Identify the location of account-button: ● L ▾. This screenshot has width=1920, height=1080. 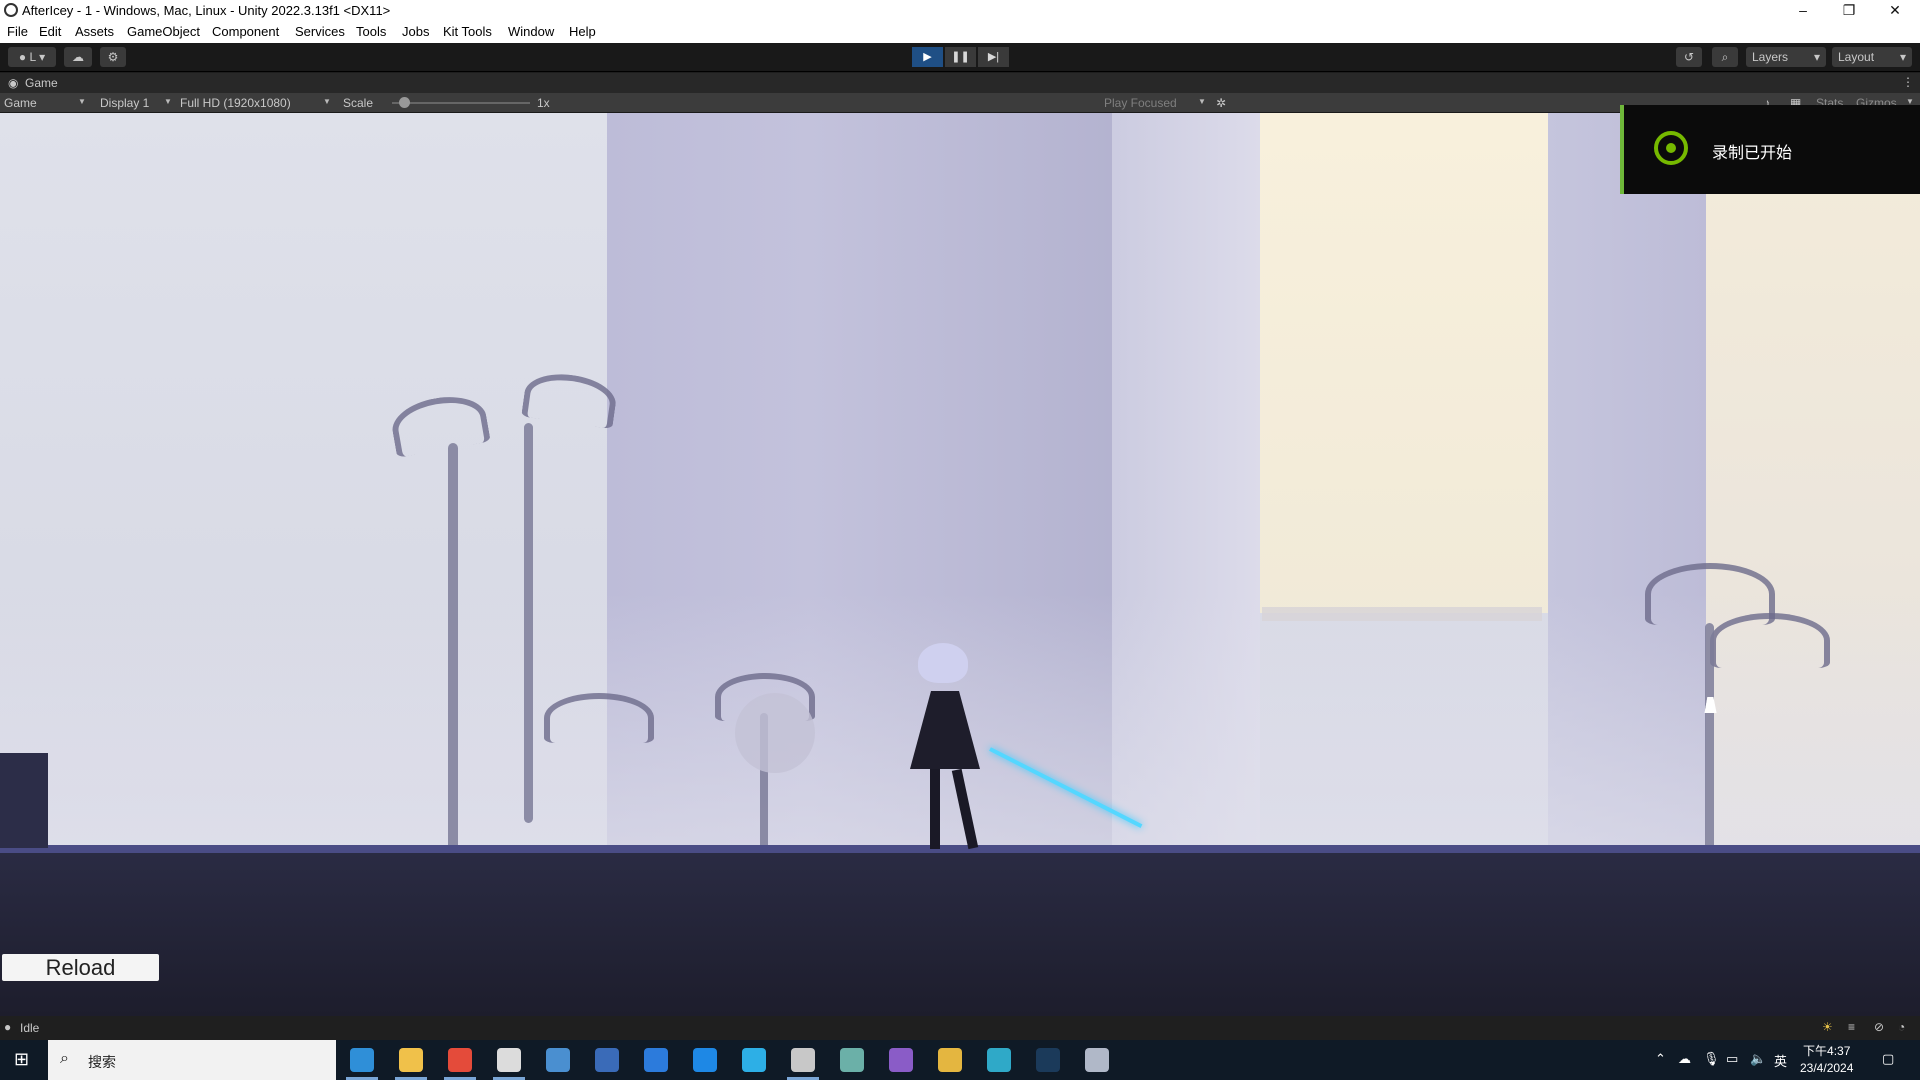
(32, 57).